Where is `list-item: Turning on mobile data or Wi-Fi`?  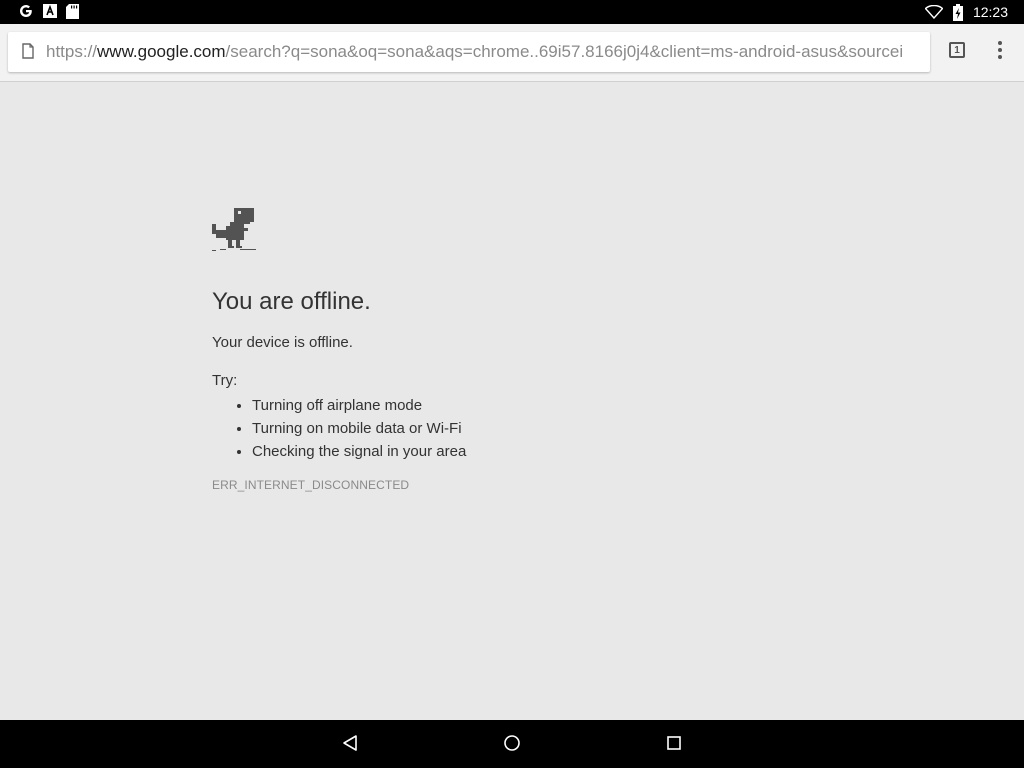
list-item: Turning on mobile data or Wi-Fi is located at coordinates (359, 428).